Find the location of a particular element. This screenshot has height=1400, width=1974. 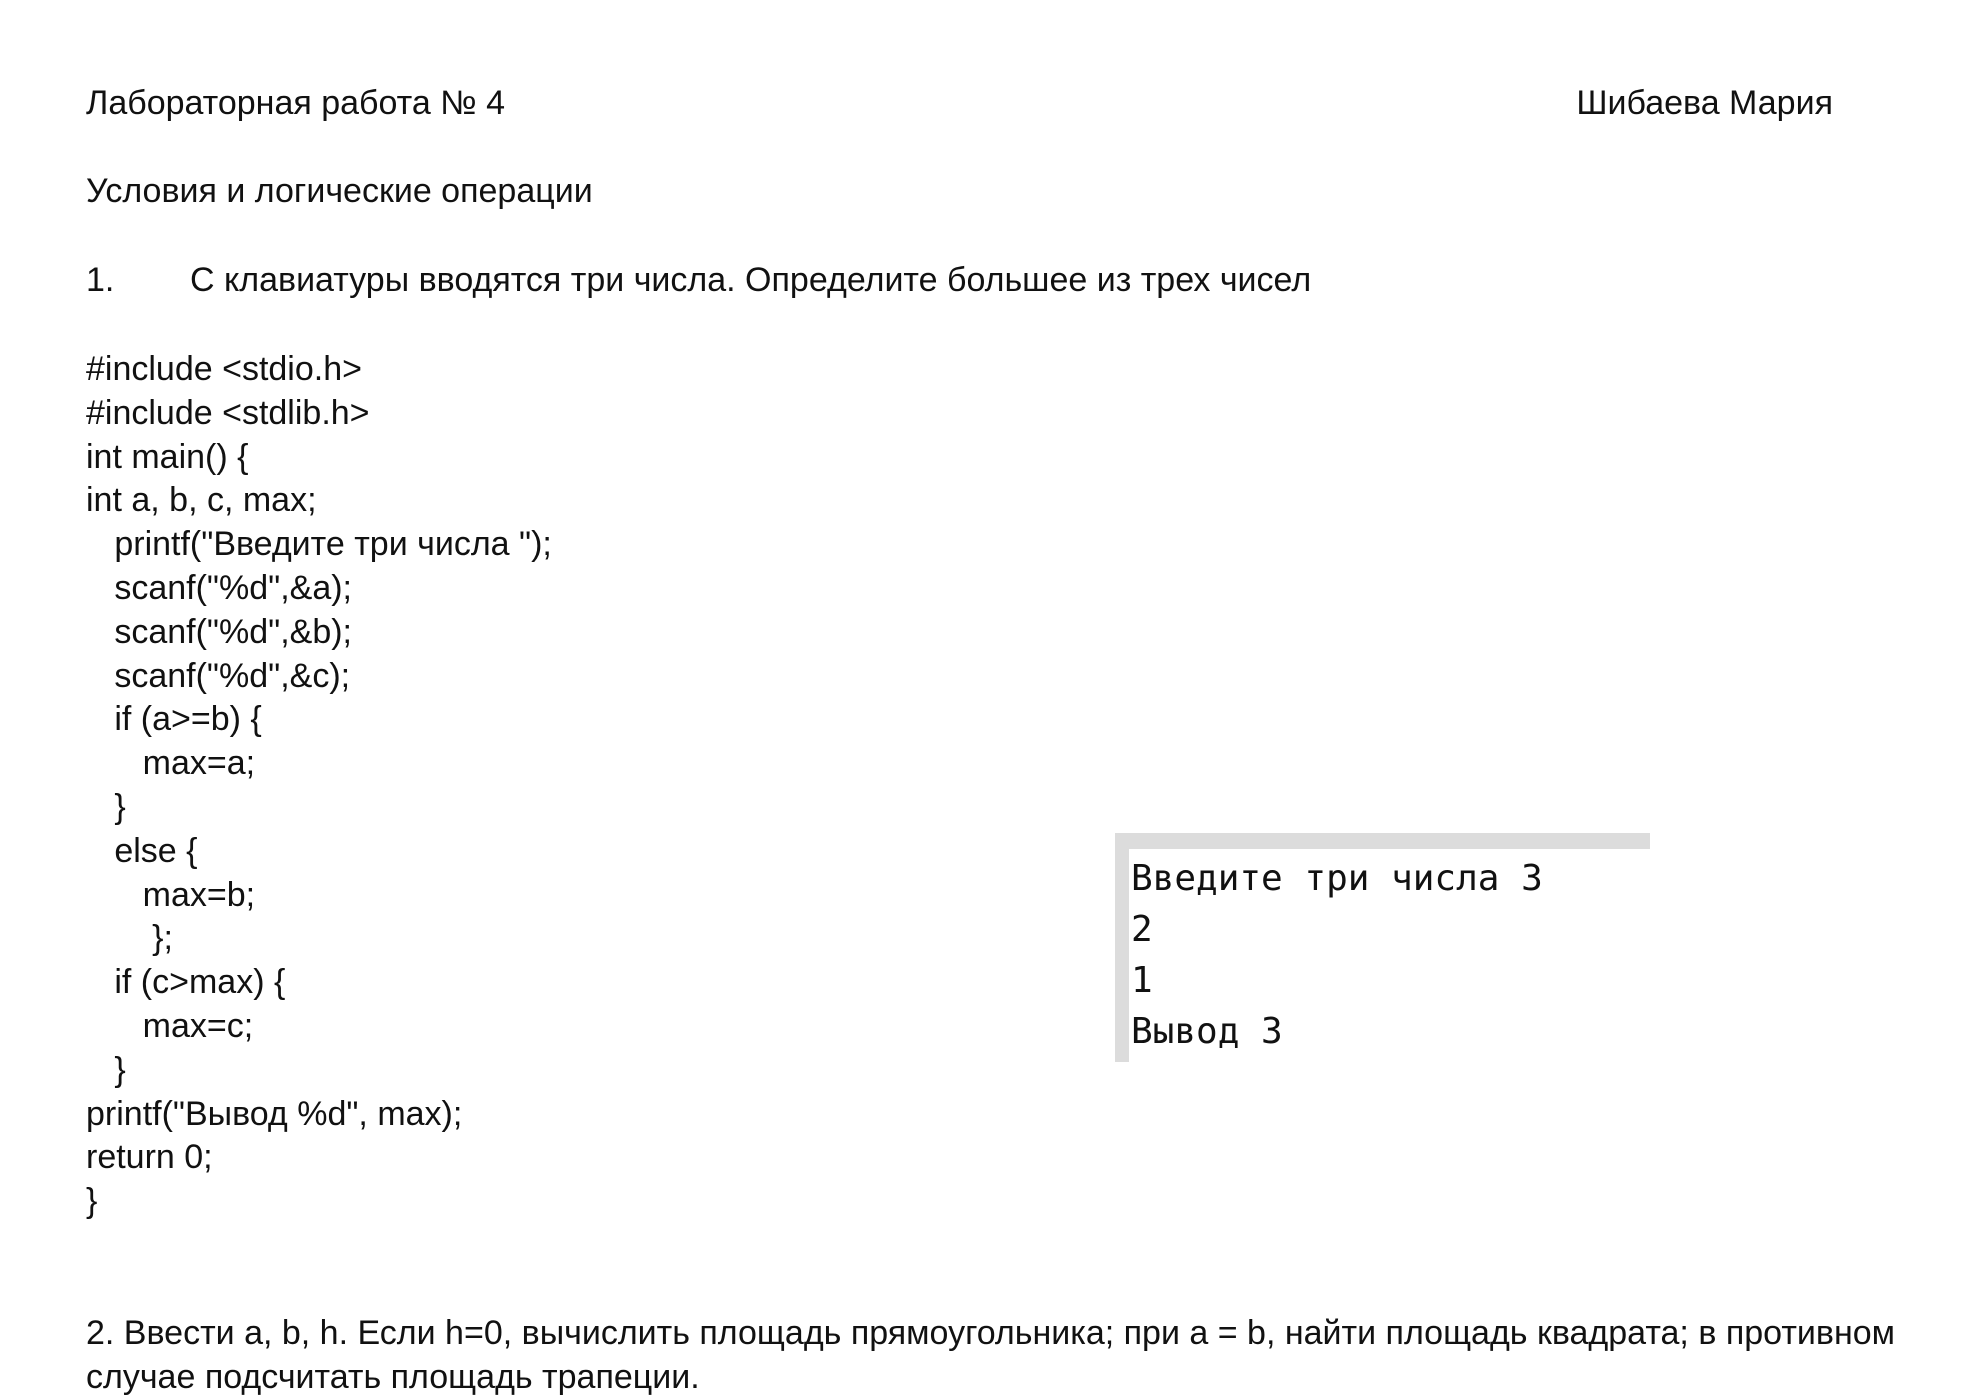

console-line: Вывод 3 is located at coordinates (1207, 1031).